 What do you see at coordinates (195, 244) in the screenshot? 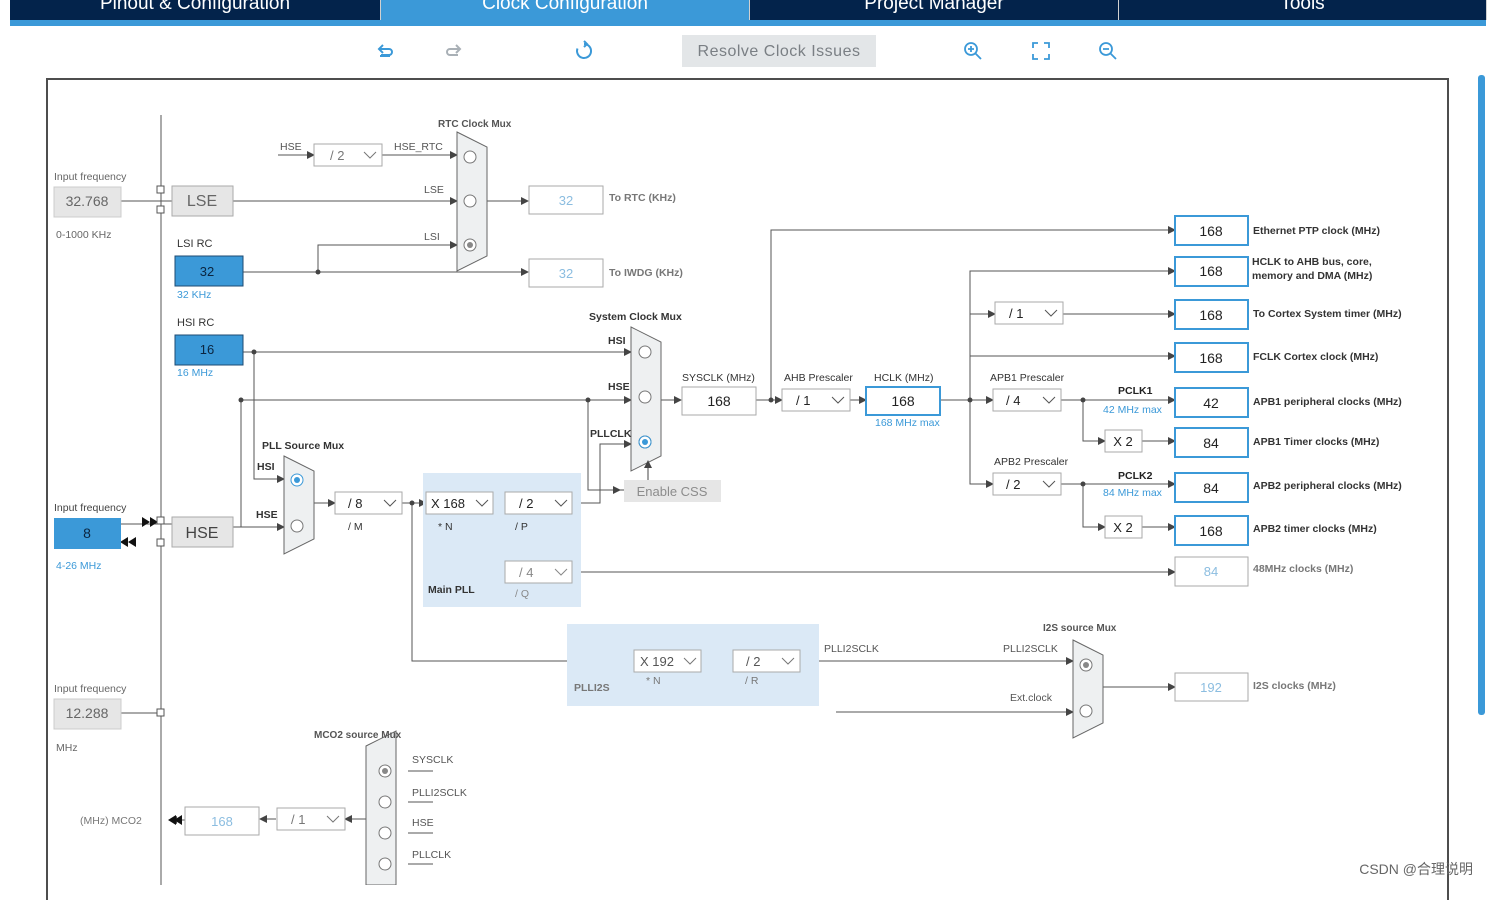
I see `lsi-title: LSI RC` at bounding box center [195, 244].